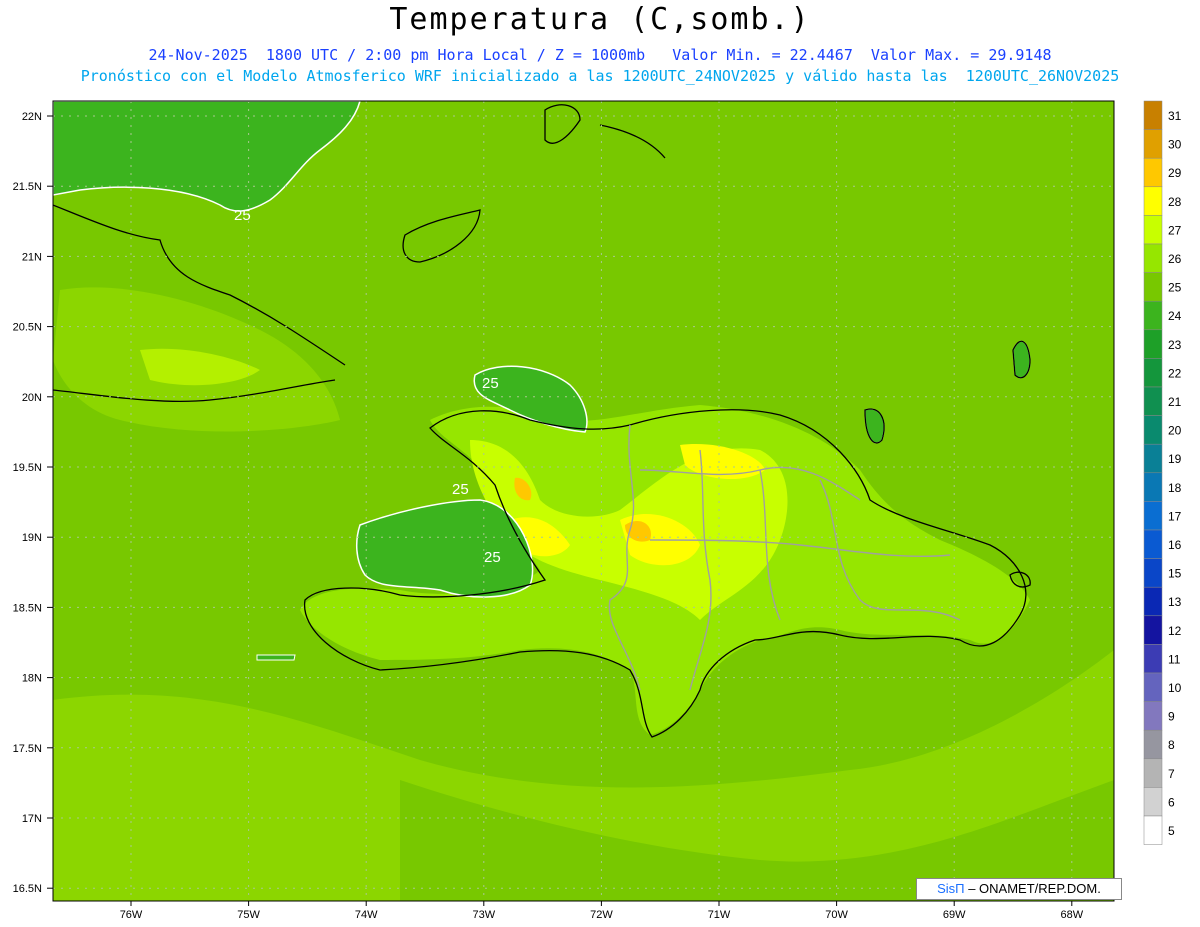 This screenshot has width=1200, height=927. I want to click on colorbar-label: 16, so click(1175, 545).